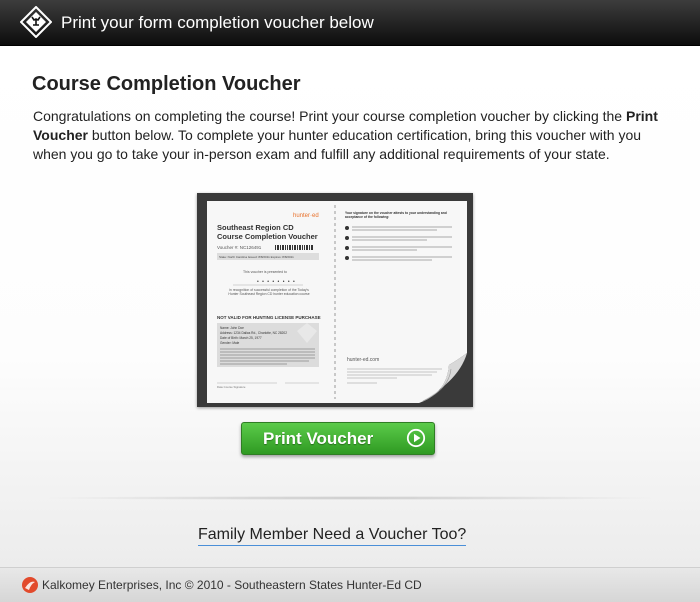 Image resolution: width=700 pixels, height=602 pixels. I want to click on voucher-title-line2: Course Completion Voucher, so click(267, 236).